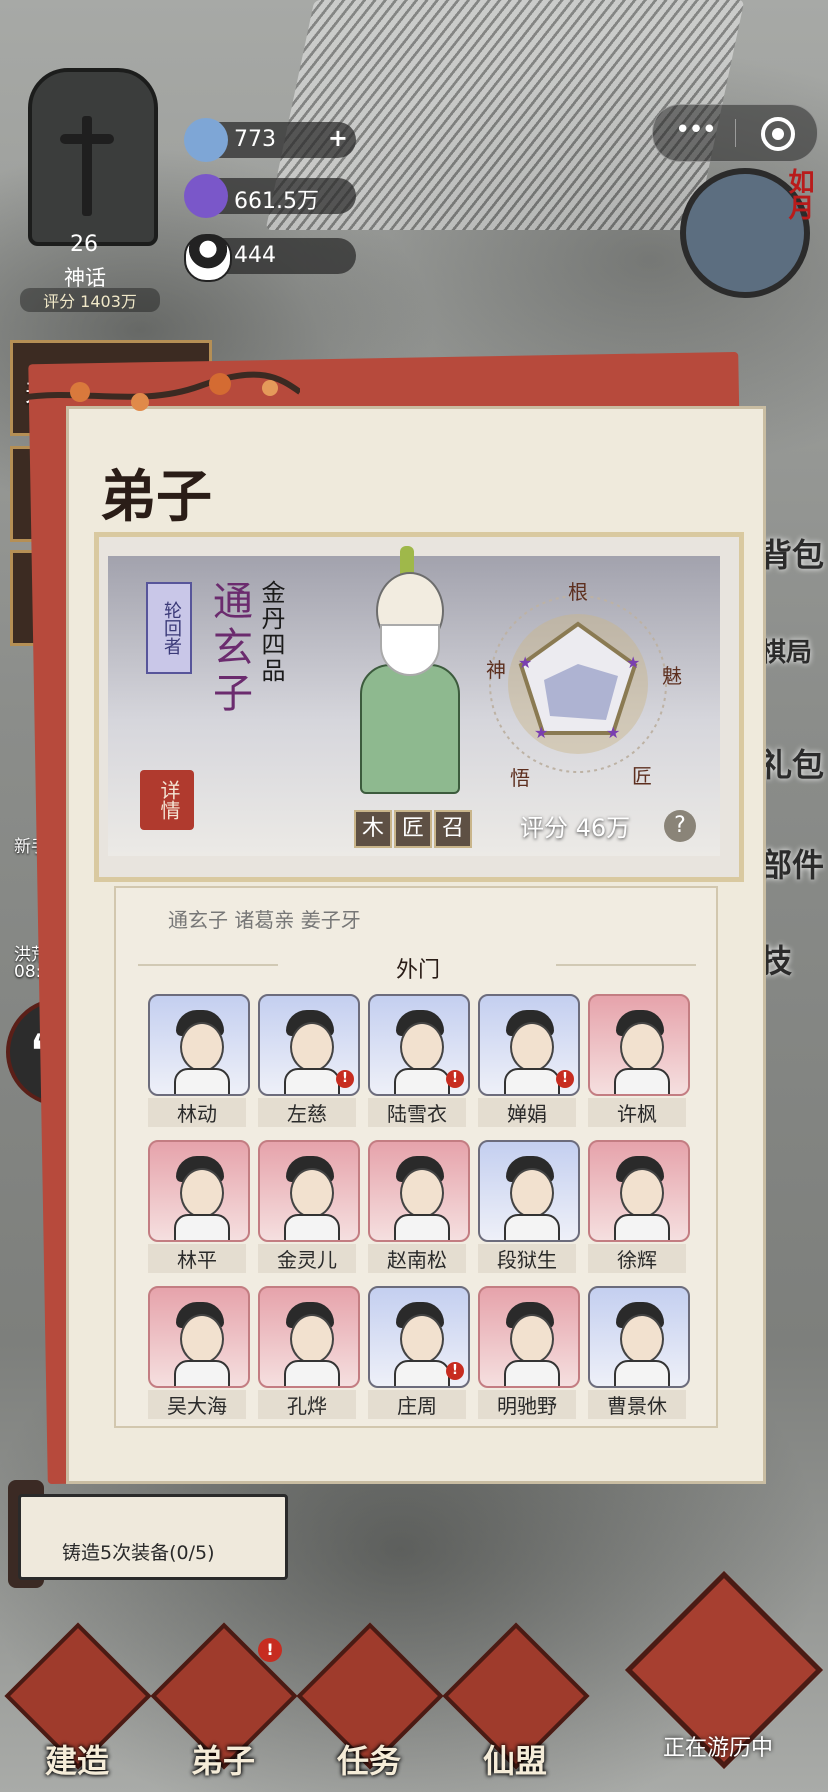 The image size is (828, 1792). Describe the element at coordinates (270, 196) in the screenshot. I see `currency-crystal: 661.5万` at that location.